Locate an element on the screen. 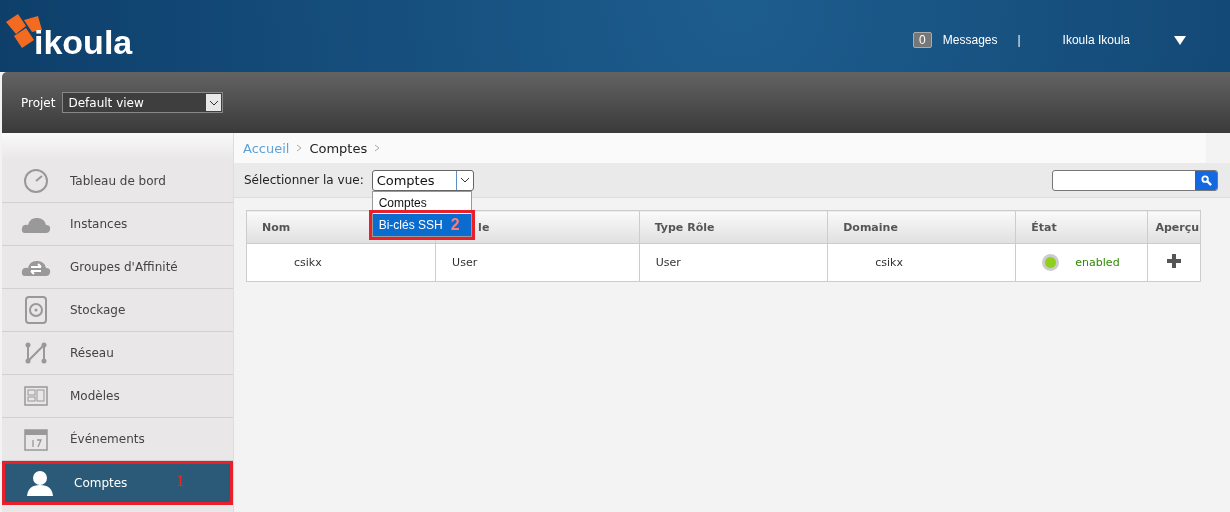 The height and width of the screenshot is (512, 1230). column-header: Aperçu is located at coordinates (1174, 227).